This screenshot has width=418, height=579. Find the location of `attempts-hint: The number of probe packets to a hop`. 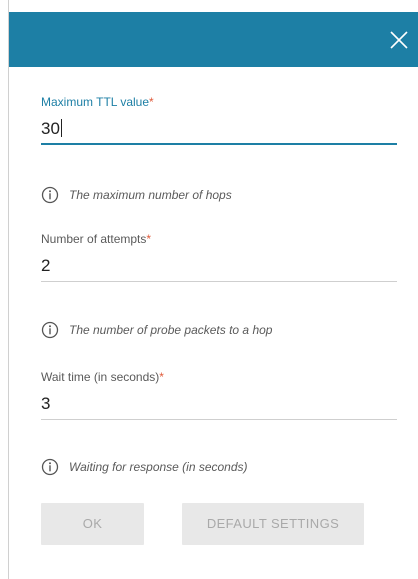

attempts-hint: The number of probe packets to a hop is located at coordinates (156, 330).